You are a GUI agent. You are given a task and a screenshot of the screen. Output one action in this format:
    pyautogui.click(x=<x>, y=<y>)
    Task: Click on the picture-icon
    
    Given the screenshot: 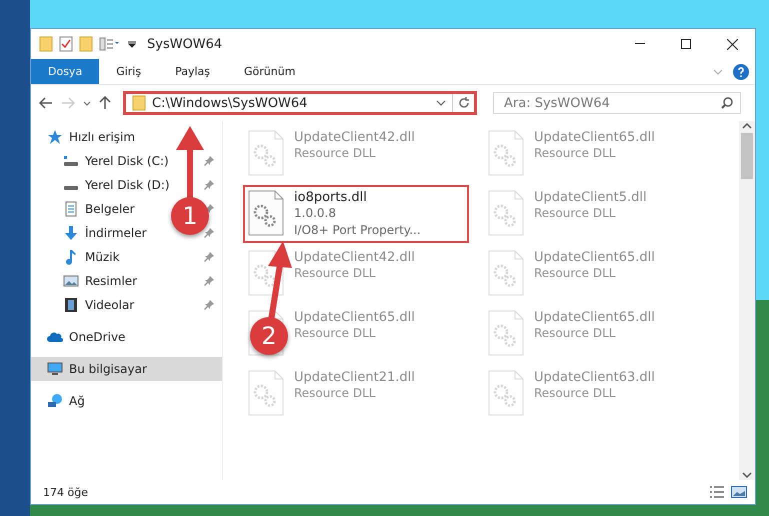 What is the action you would take?
    pyautogui.click(x=71, y=281)
    